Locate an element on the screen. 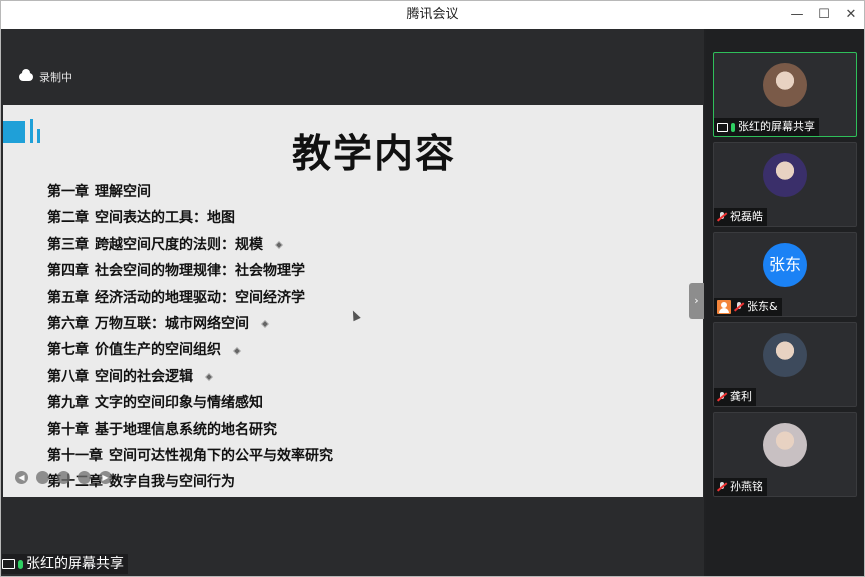  chapter-title: 空间可达性视角下的公平与效率研究 is located at coordinates (221, 455).